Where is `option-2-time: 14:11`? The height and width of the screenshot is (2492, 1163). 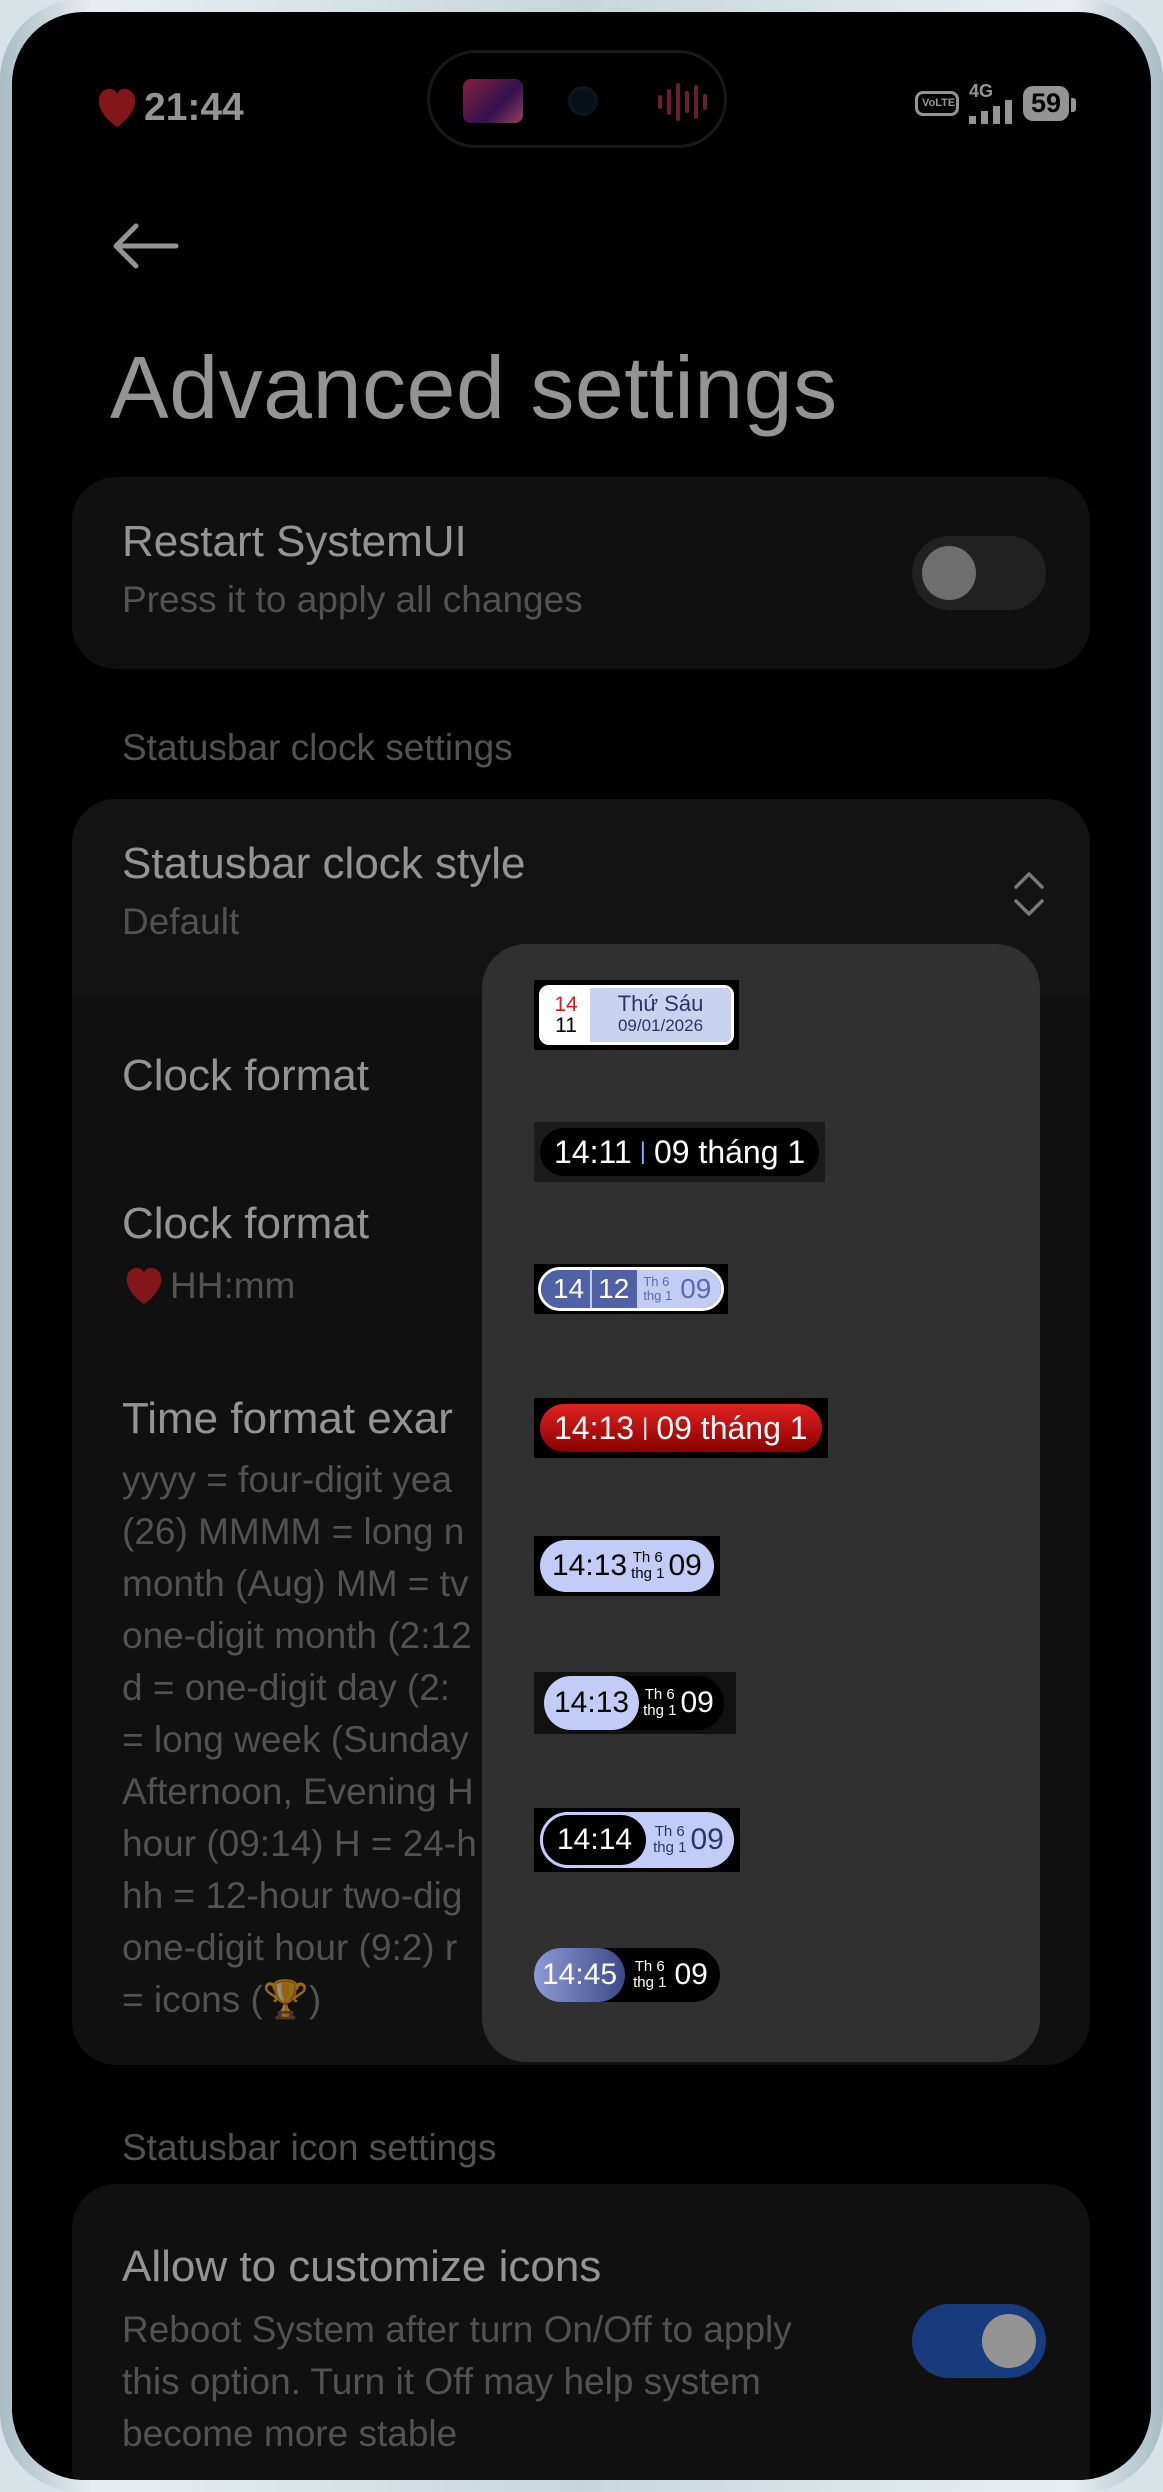
option-2-time: 14:11 is located at coordinates (593, 1151).